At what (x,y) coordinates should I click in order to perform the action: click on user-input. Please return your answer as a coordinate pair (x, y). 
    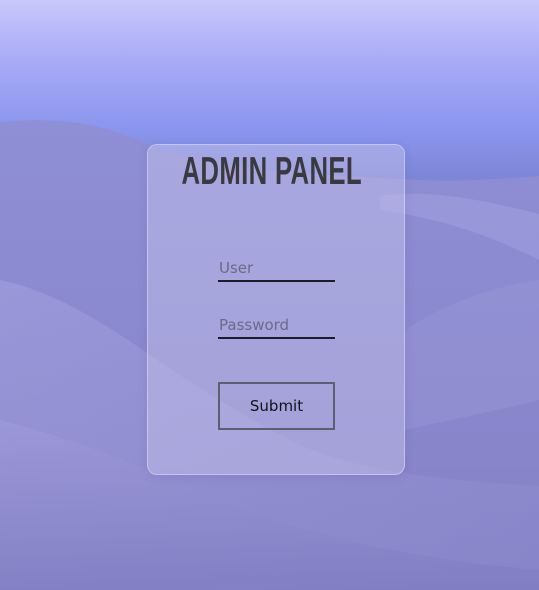
    Looking at the image, I should click on (276, 269).